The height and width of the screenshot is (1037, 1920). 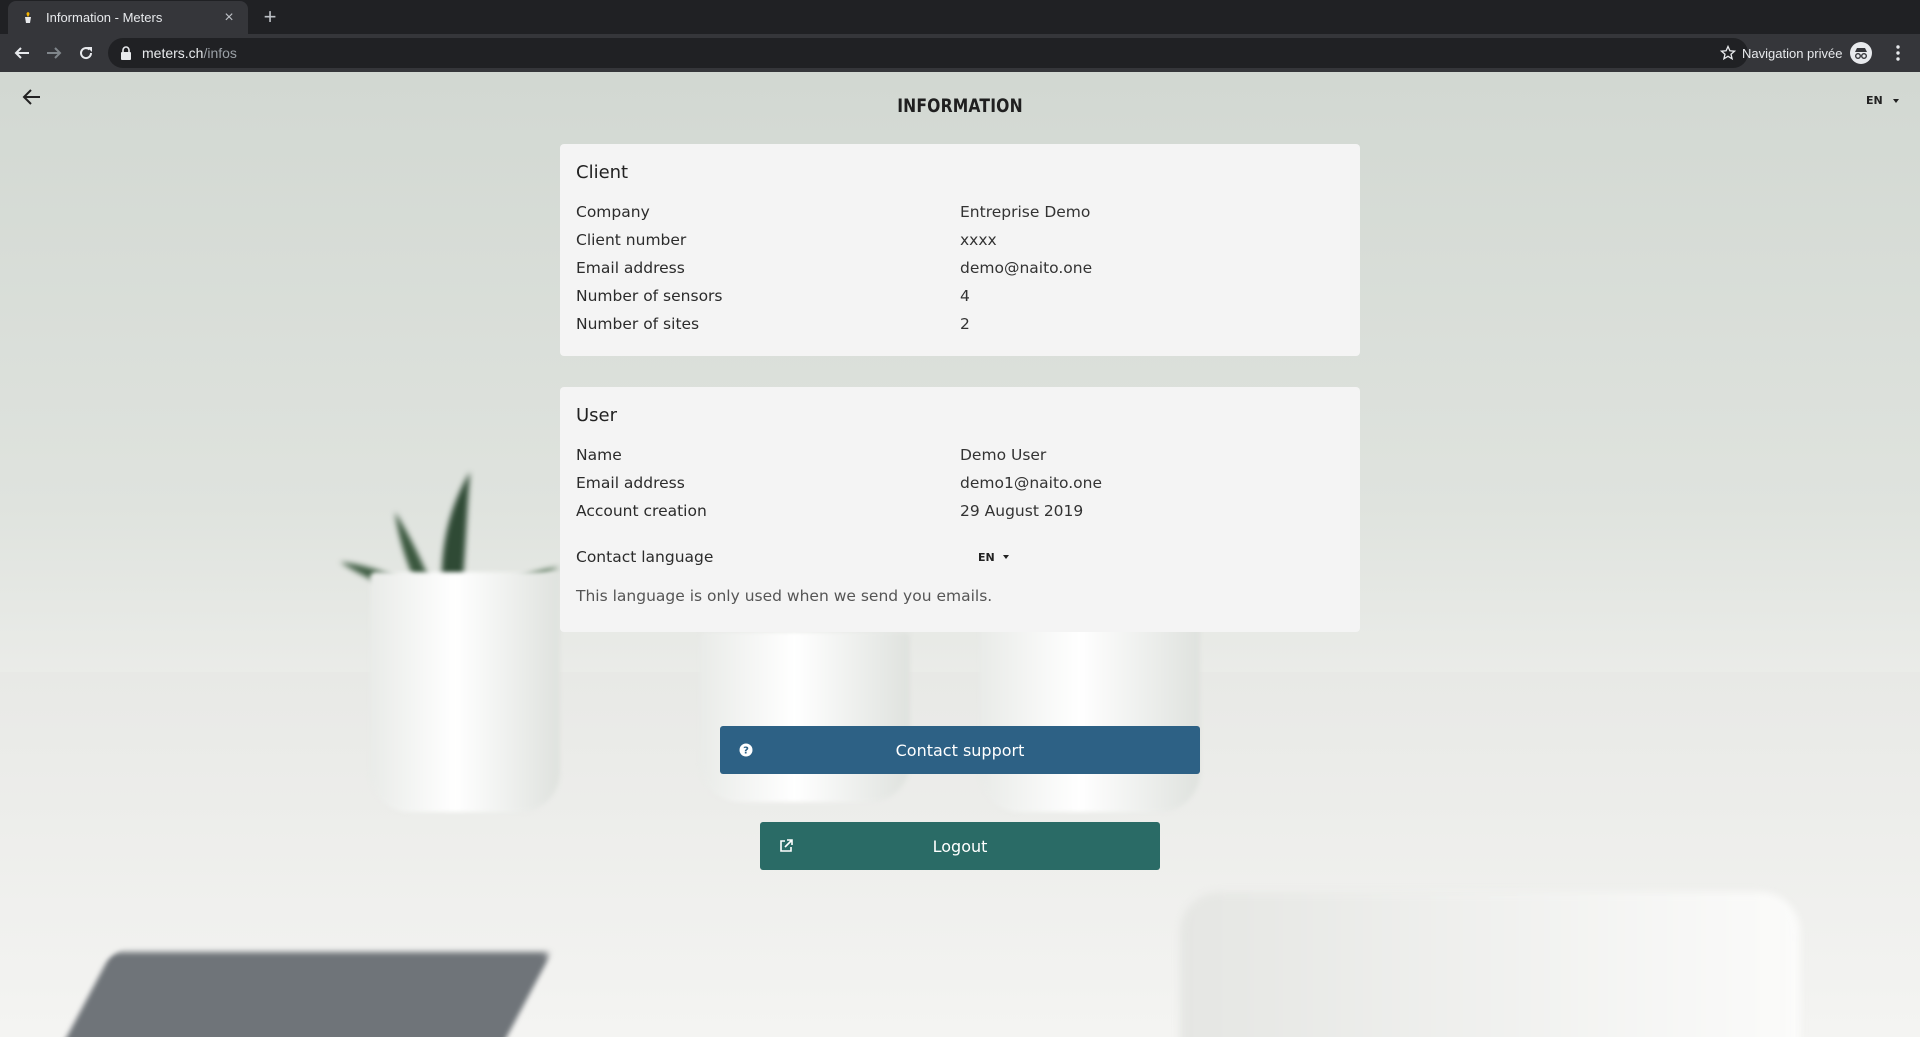 What do you see at coordinates (649, 296) in the screenshot?
I see `row-label: Number of sensors` at bounding box center [649, 296].